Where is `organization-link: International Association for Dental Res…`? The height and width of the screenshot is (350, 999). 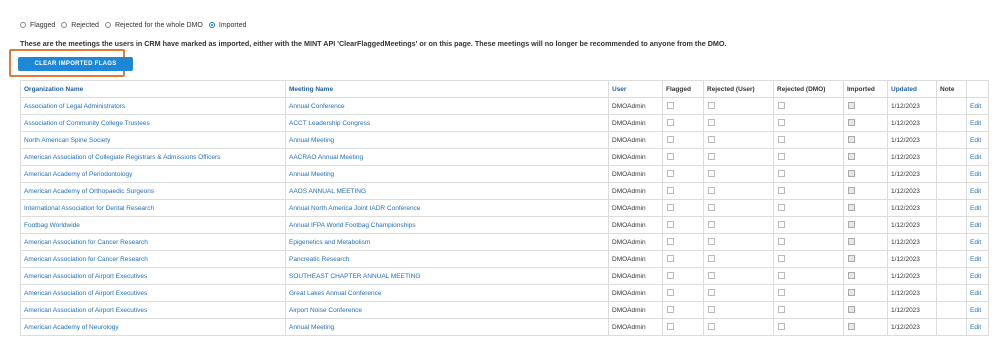
organization-link: International Association for Dental Res… is located at coordinates (89, 208).